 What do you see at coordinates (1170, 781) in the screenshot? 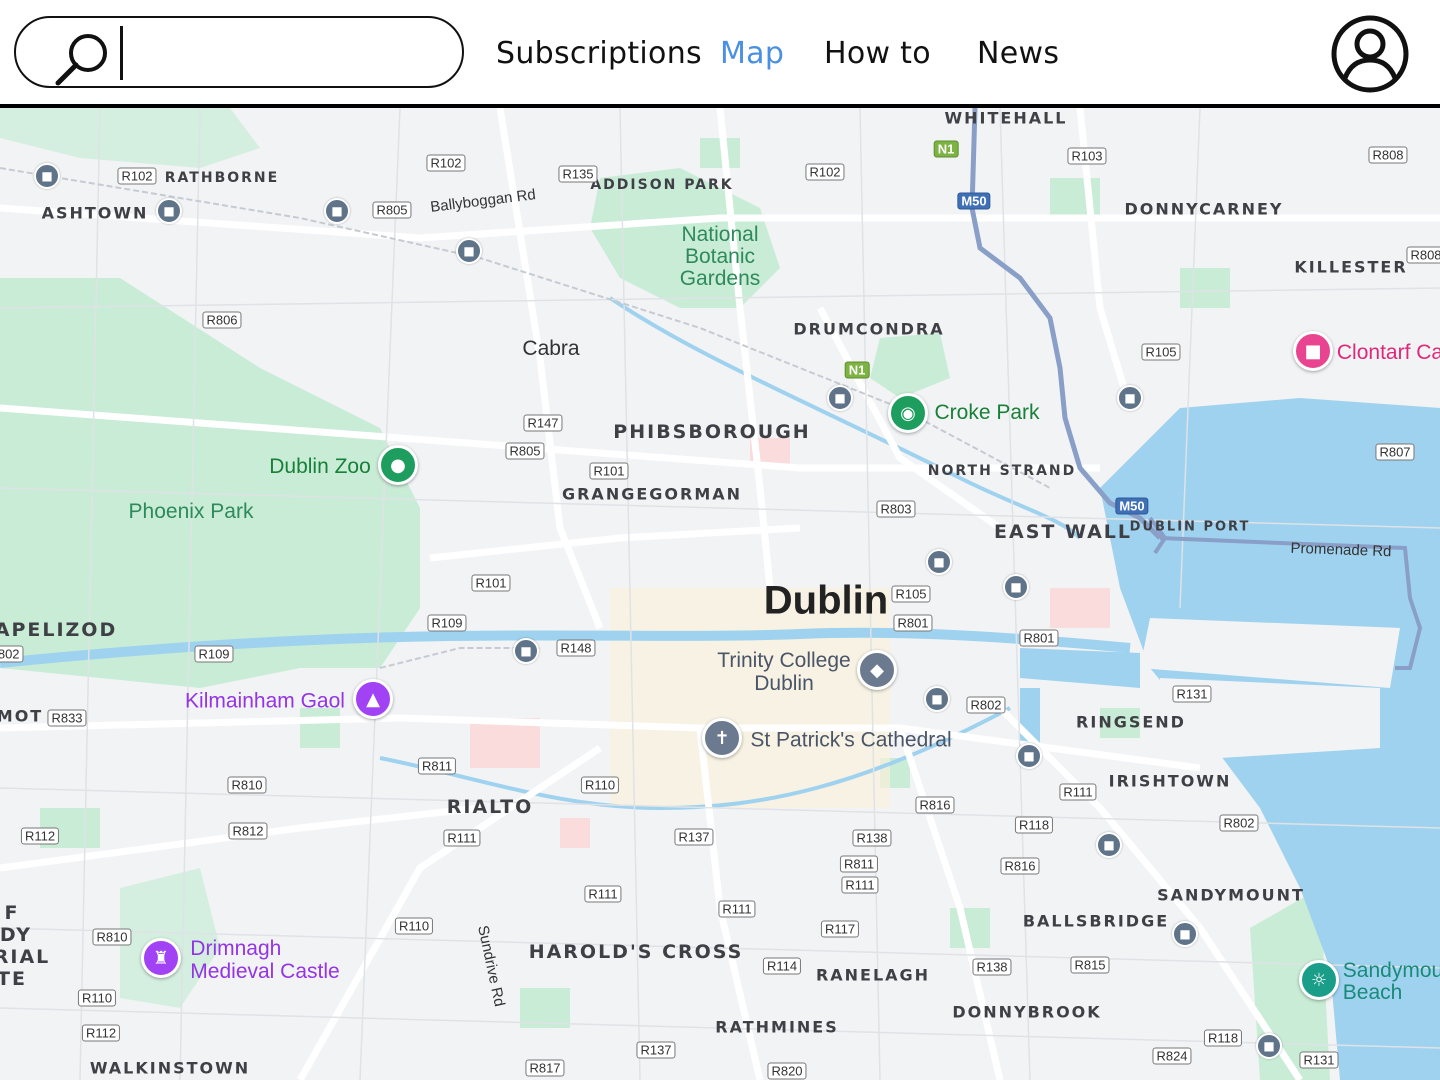
I see `label-irishtown: IRISHTOWN` at bounding box center [1170, 781].